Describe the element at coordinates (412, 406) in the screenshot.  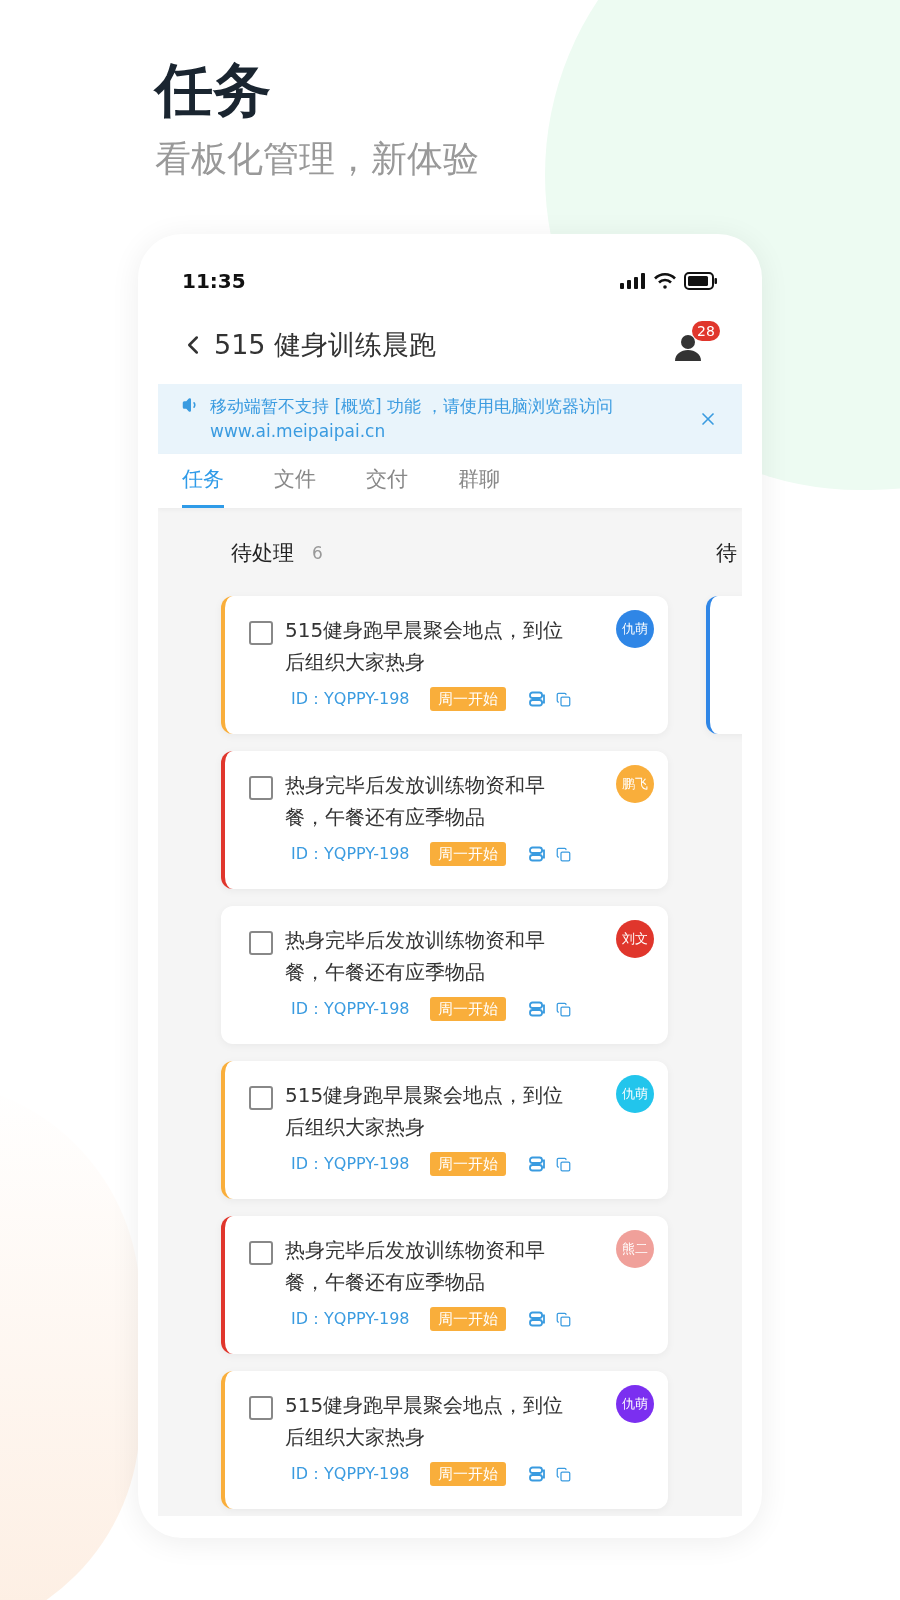
I see `notice-text: 移动端暂不支持 [概览] 功能 ，请使用电脑浏览器访问` at that location.